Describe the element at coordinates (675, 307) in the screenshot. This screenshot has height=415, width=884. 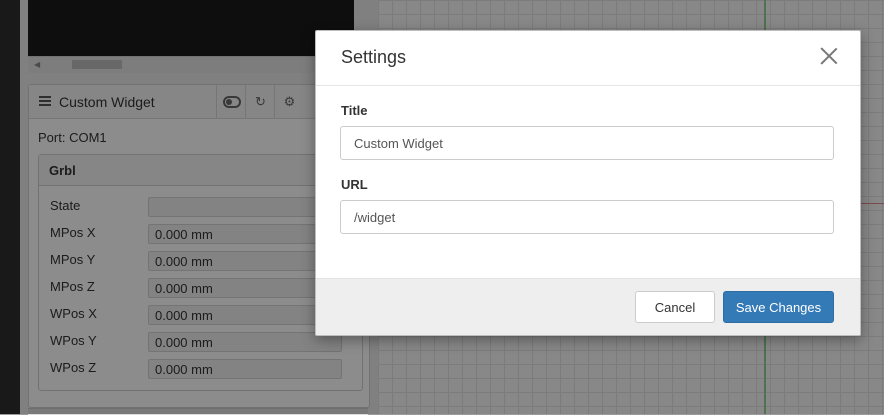
I see `cancel-button: Cancel` at that location.